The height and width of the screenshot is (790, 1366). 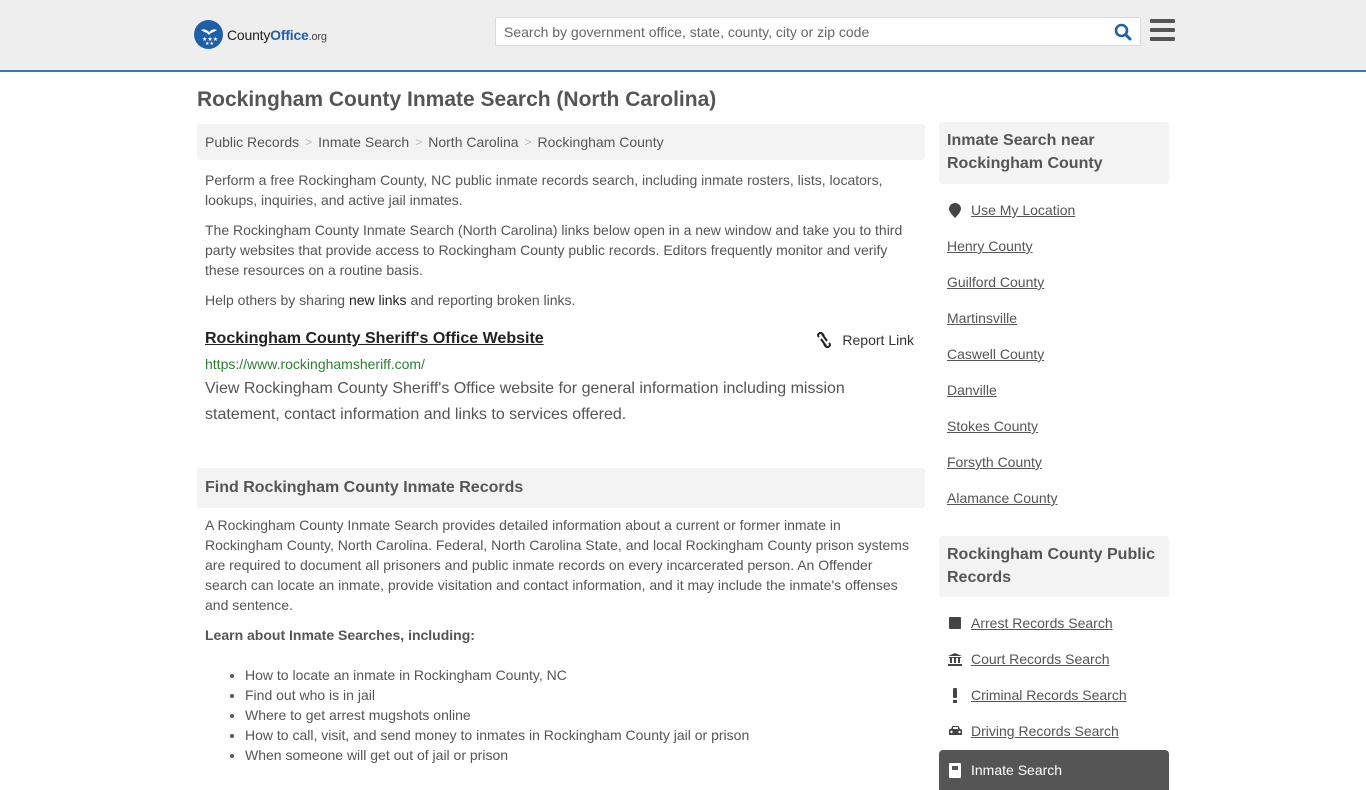 I want to click on sidebar-link: Danville, so click(x=972, y=390).